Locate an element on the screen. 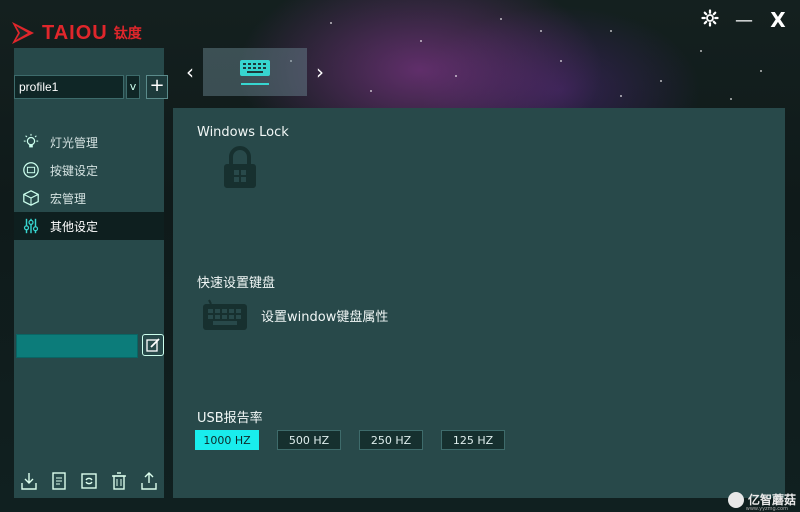  profile-dropdown-arrow: v is located at coordinates (133, 87).